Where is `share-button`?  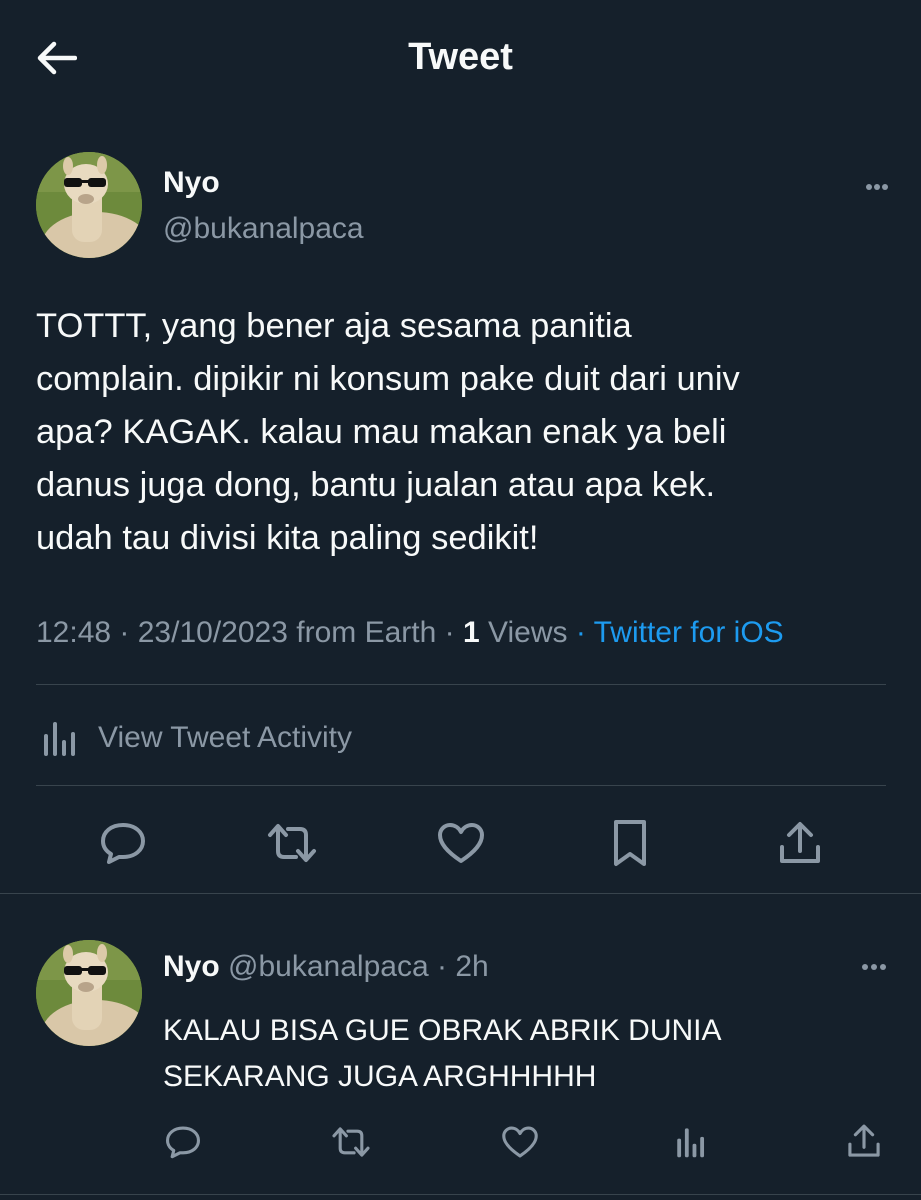
share-button is located at coordinates (800, 843).